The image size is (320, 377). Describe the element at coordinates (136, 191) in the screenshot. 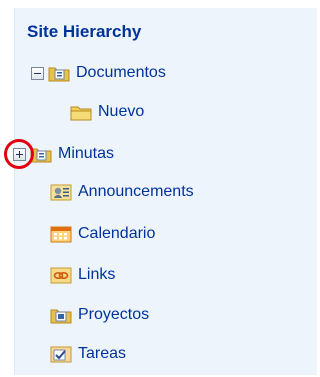

I see `tree-item-label: Announcements` at that location.